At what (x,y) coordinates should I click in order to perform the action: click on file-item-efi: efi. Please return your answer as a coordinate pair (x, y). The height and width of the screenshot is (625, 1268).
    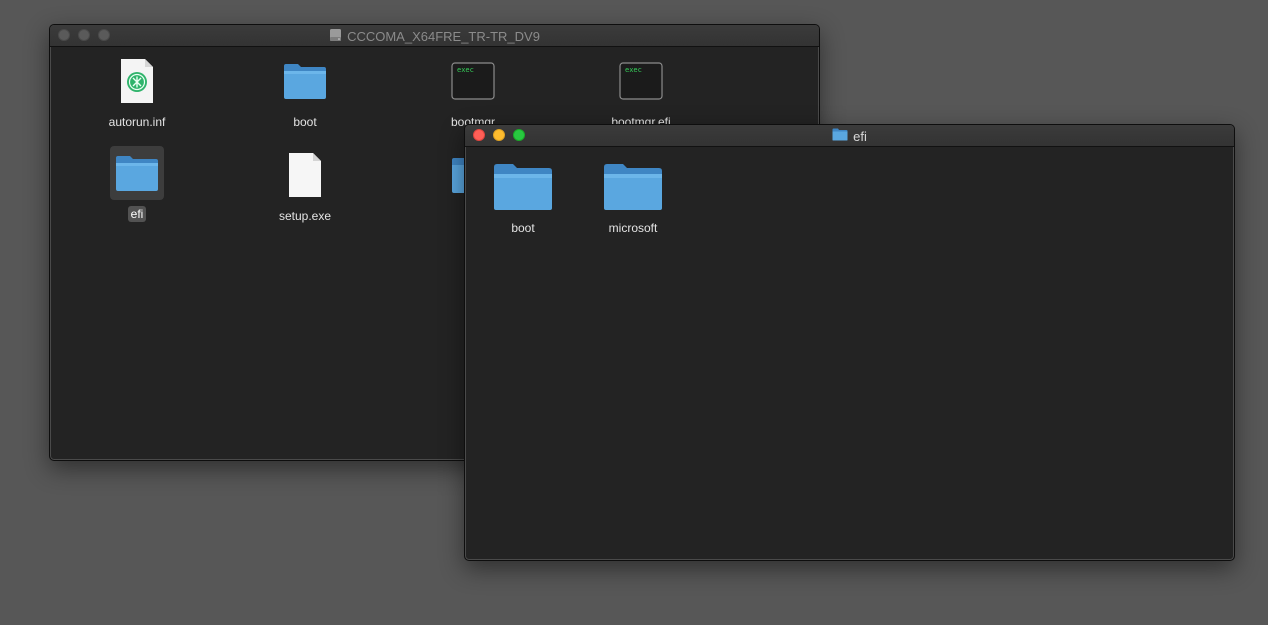
    Looking at the image, I should click on (137, 184).